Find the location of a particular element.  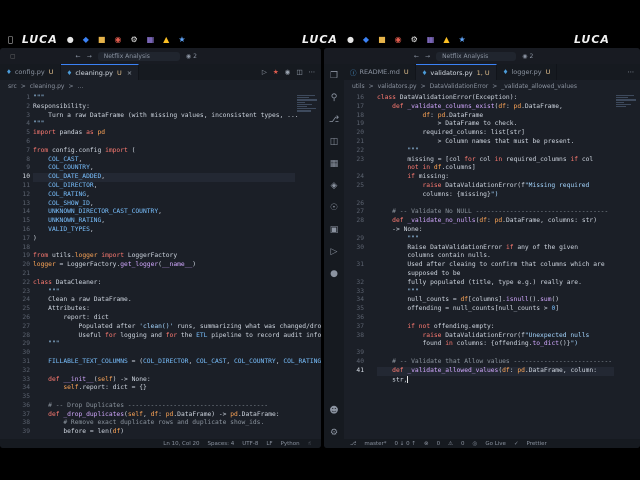

tab-config-py: ♦ config.py U is located at coordinates (30, 72).